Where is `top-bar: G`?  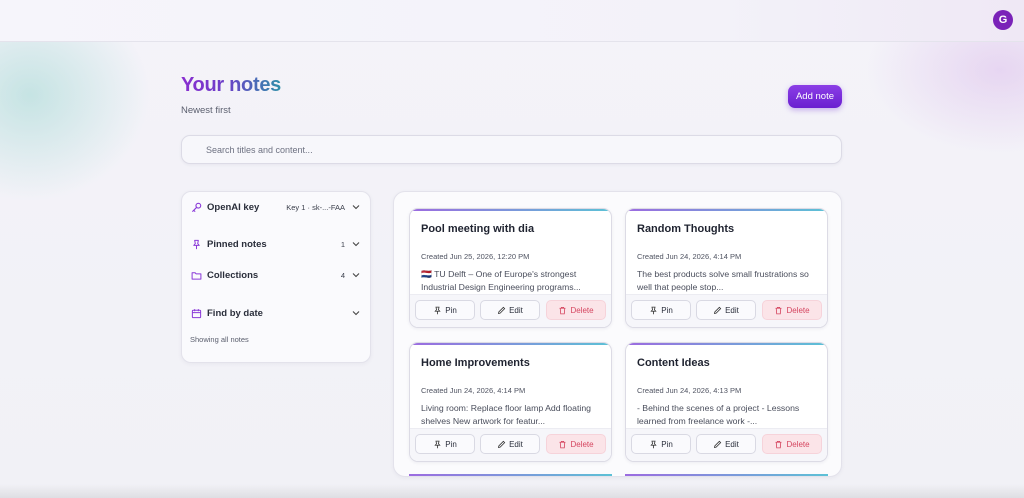
top-bar: G is located at coordinates (512, 21).